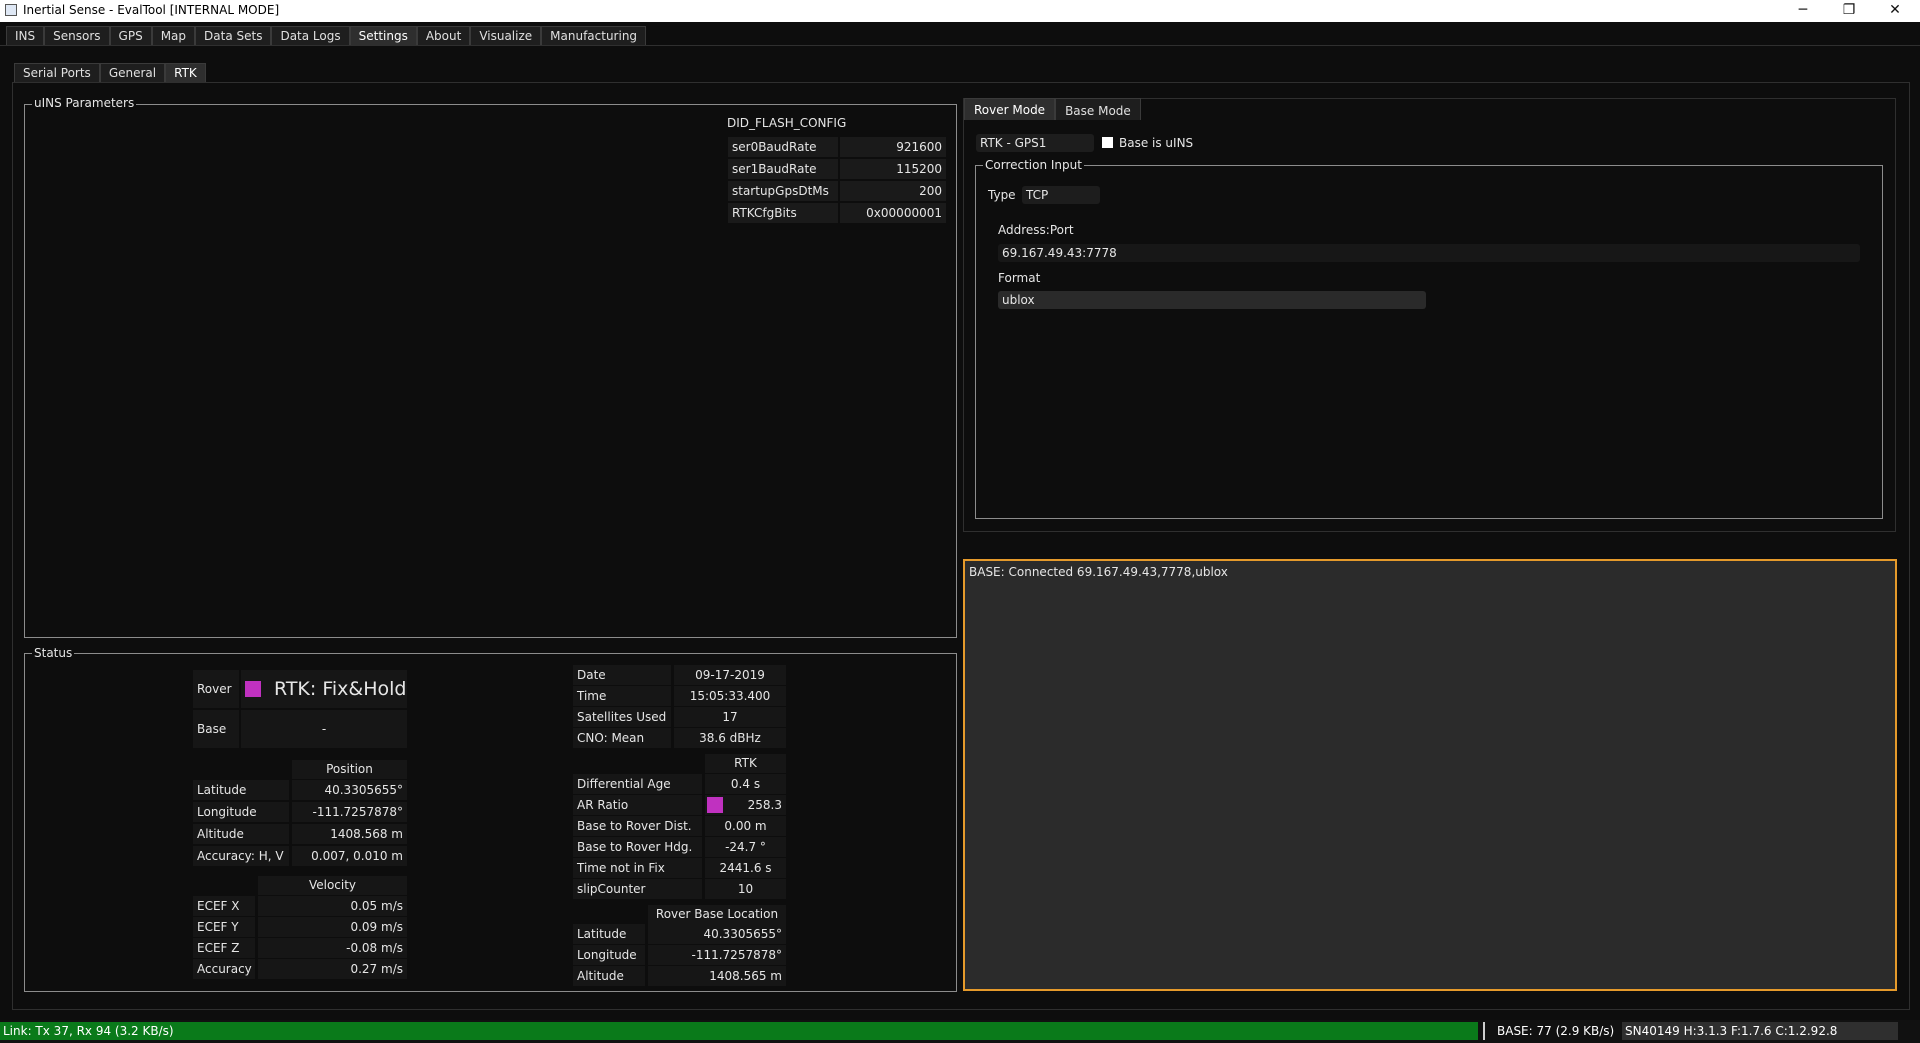 The height and width of the screenshot is (1043, 1920). What do you see at coordinates (1849, 11) in the screenshot?
I see `maximize-button: ❐` at bounding box center [1849, 11].